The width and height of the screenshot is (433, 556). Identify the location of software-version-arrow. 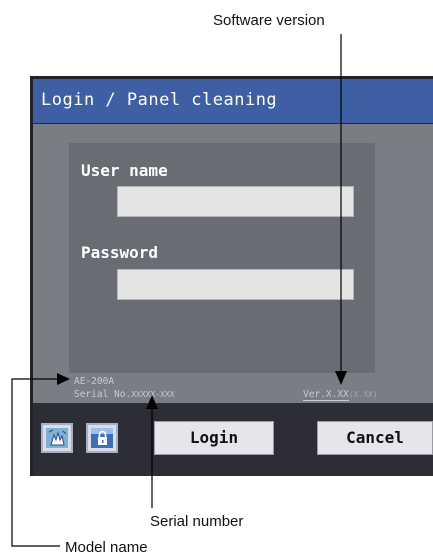
(341, 378).